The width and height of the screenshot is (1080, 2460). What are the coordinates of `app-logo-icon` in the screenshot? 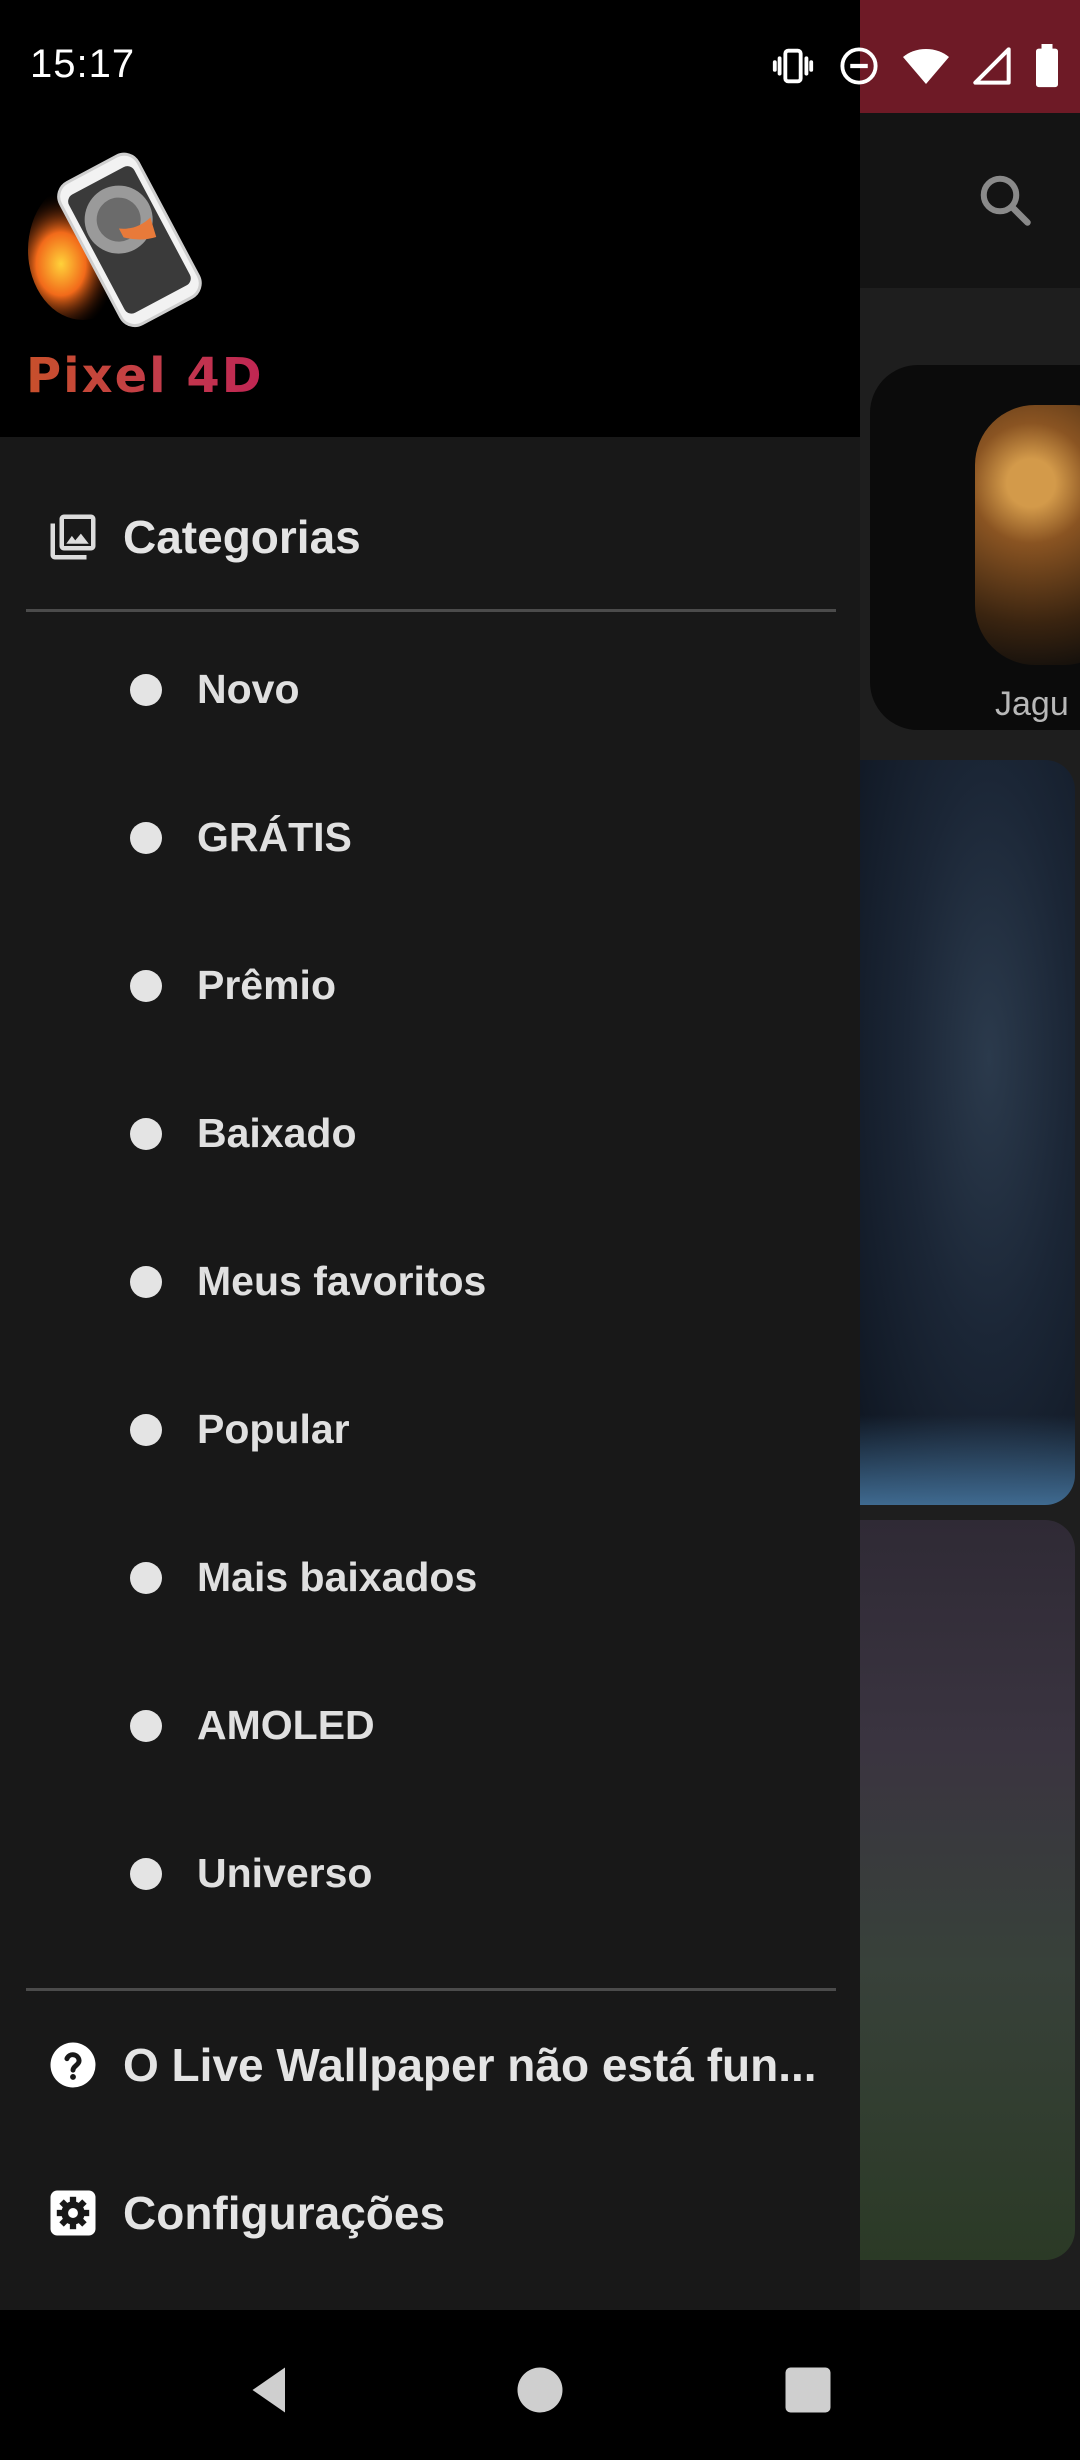 It's located at (115, 240).